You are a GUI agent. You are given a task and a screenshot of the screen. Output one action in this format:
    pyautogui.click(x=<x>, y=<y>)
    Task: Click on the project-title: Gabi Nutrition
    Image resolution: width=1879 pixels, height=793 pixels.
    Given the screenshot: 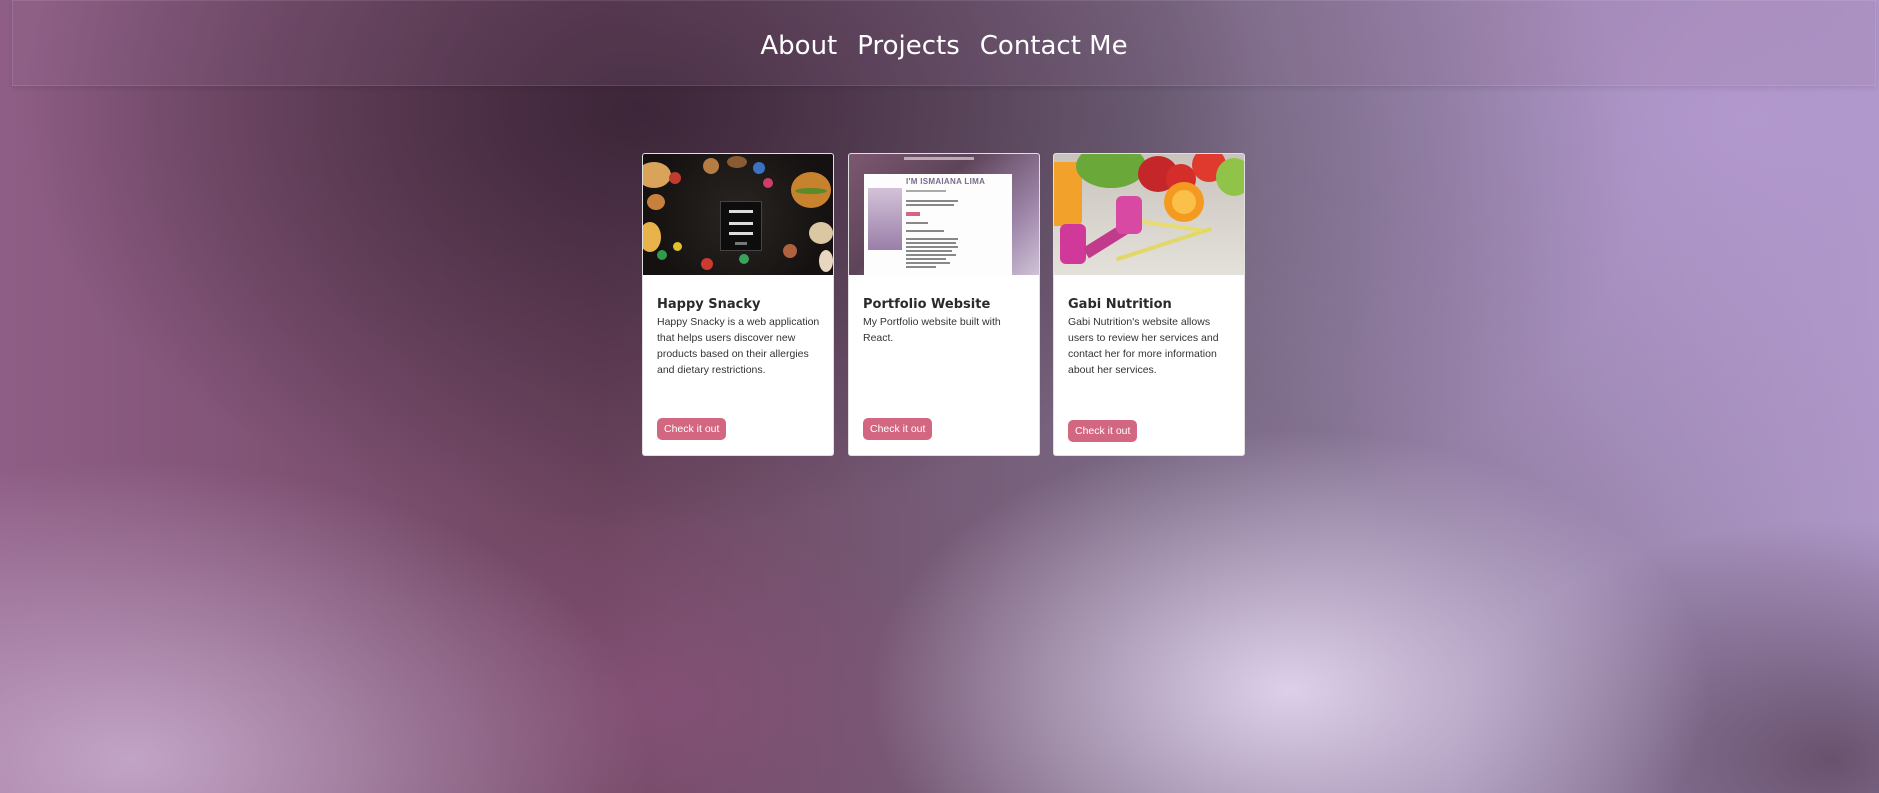 What is the action you would take?
    pyautogui.click(x=1120, y=304)
    